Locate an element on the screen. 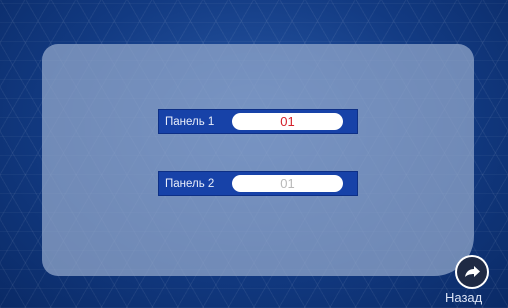  arrow-forward-icon is located at coordinates (472, 271).